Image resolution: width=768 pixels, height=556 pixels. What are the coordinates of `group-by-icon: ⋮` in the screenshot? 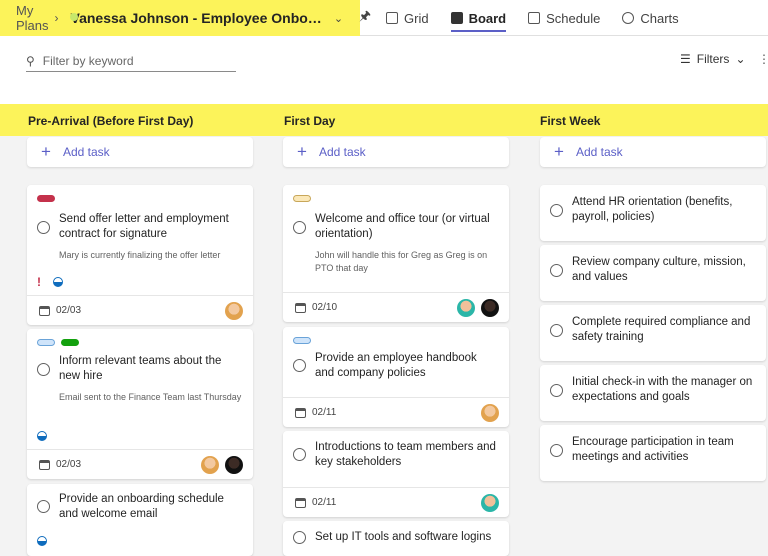 It's located at (763, 59).